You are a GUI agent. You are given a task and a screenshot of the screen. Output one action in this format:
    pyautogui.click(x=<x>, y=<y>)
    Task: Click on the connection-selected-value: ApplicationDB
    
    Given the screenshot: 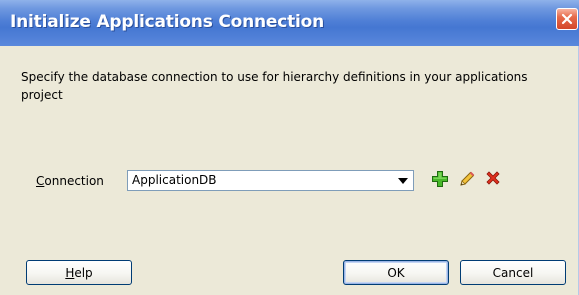 What is the action you would take?
    pyautogui.click(x=174, y=180)
    